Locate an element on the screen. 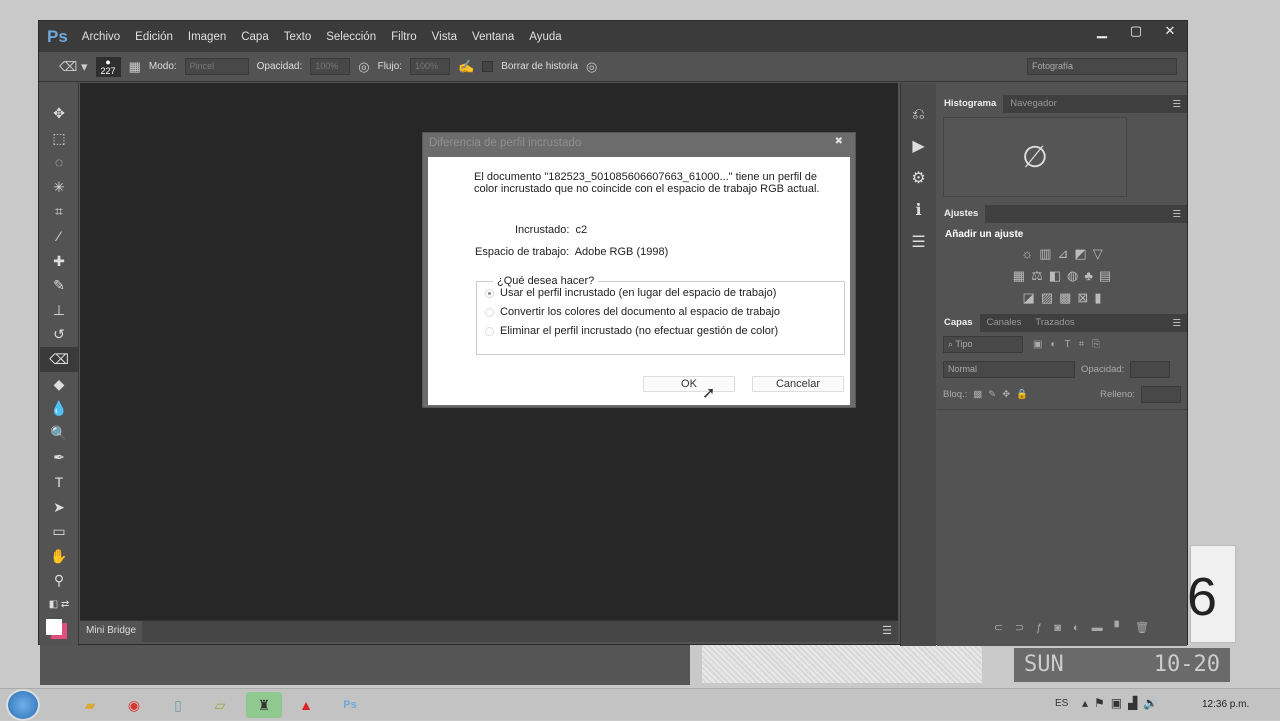 This screenshot has height=721, width=1280. dialog-close-button: ✖ is located at coordinates (839, 141).